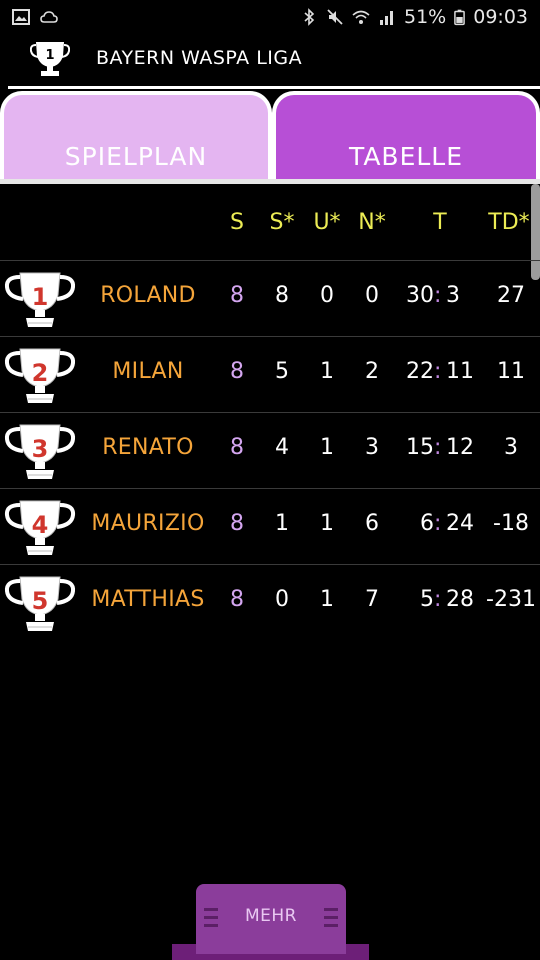 The width and height of the screenshot is (540, 960). I want to click on losses: 3, so click(372, 447).